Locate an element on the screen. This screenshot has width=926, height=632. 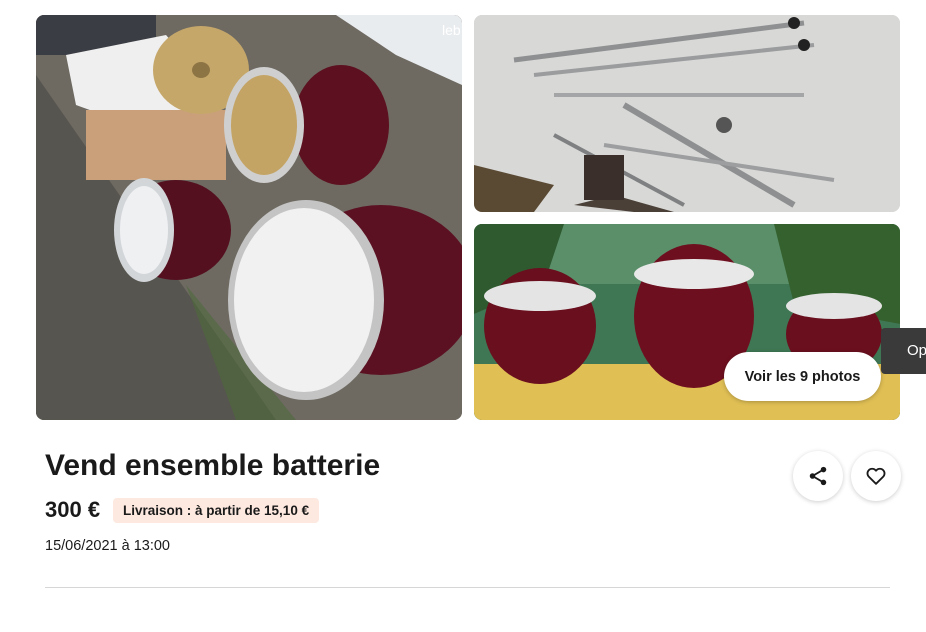
share-button is located at coordinates (818, 476).